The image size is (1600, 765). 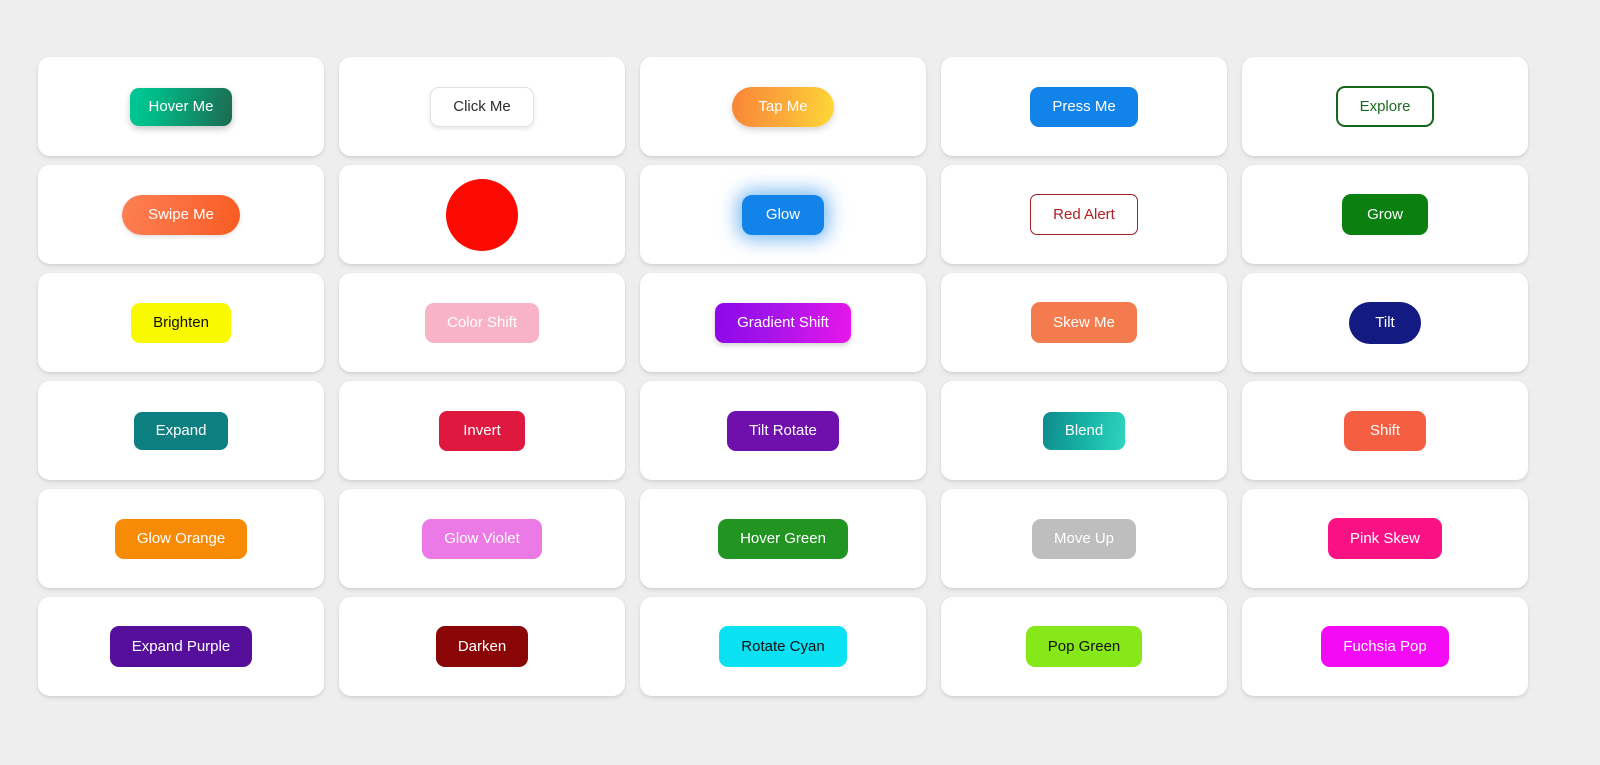 I want to click on demo-button-hover-green: Hover Green, so click(x=783, y=538).